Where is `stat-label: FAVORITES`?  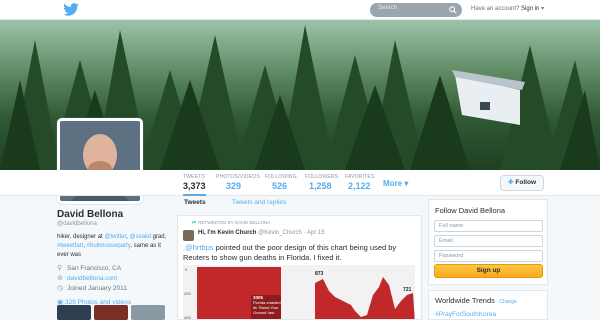 stat-label: FAVORITES is located at coordinates (360, 177).